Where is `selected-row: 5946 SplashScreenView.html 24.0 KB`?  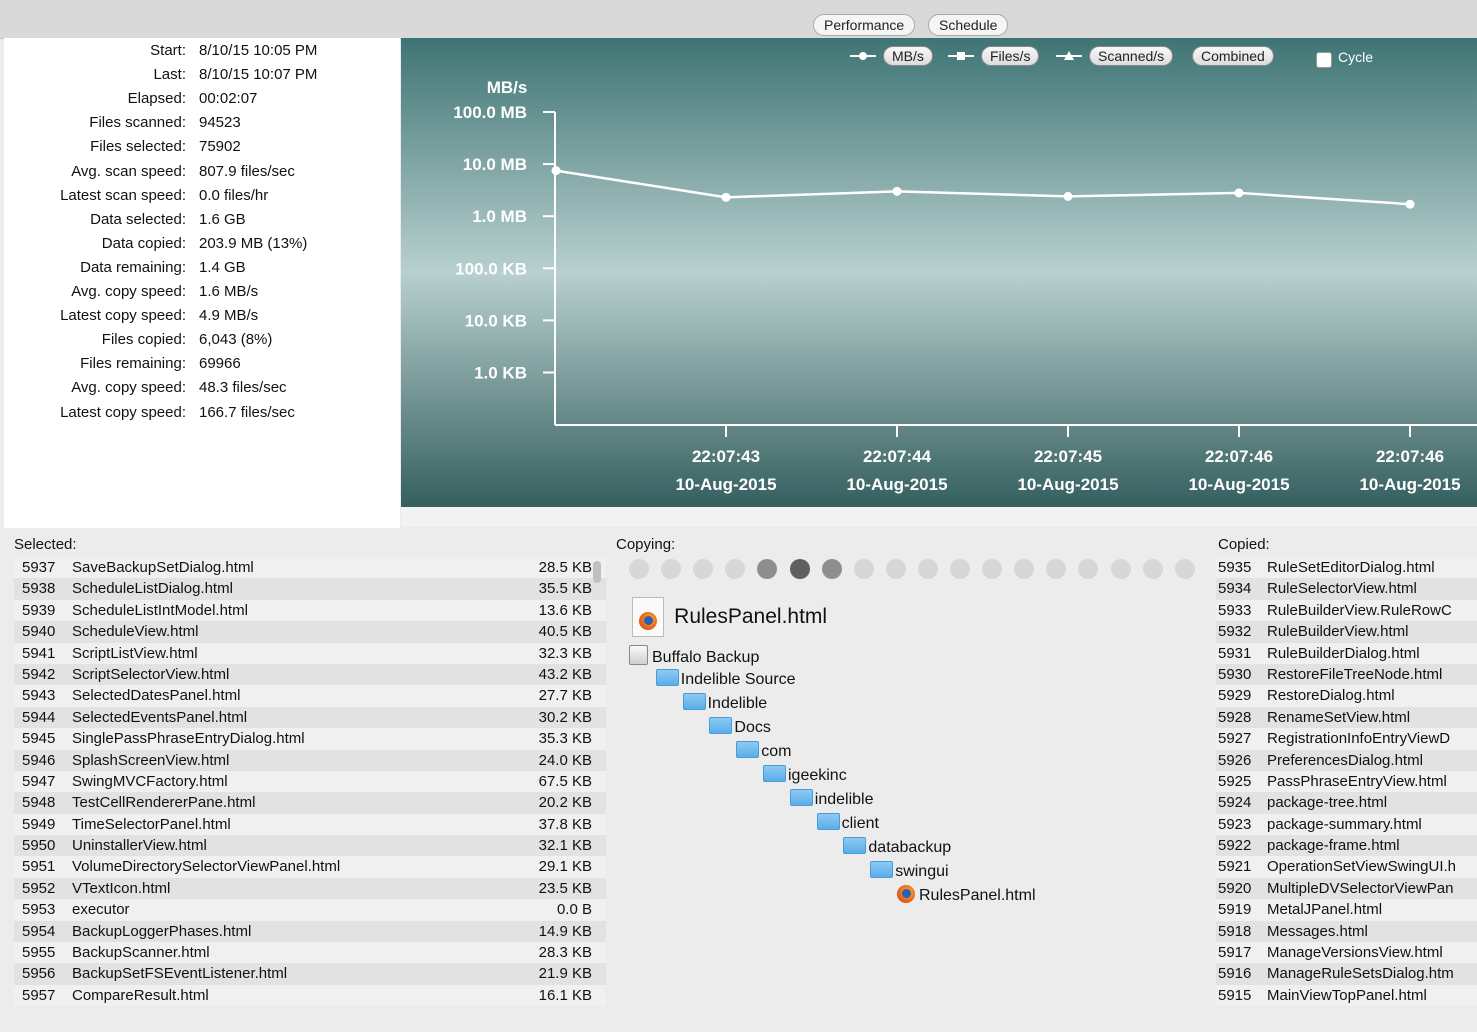
selected-row: 5946 SplashScreenView.html 24.0 KB is located at coordinates (310, 760).